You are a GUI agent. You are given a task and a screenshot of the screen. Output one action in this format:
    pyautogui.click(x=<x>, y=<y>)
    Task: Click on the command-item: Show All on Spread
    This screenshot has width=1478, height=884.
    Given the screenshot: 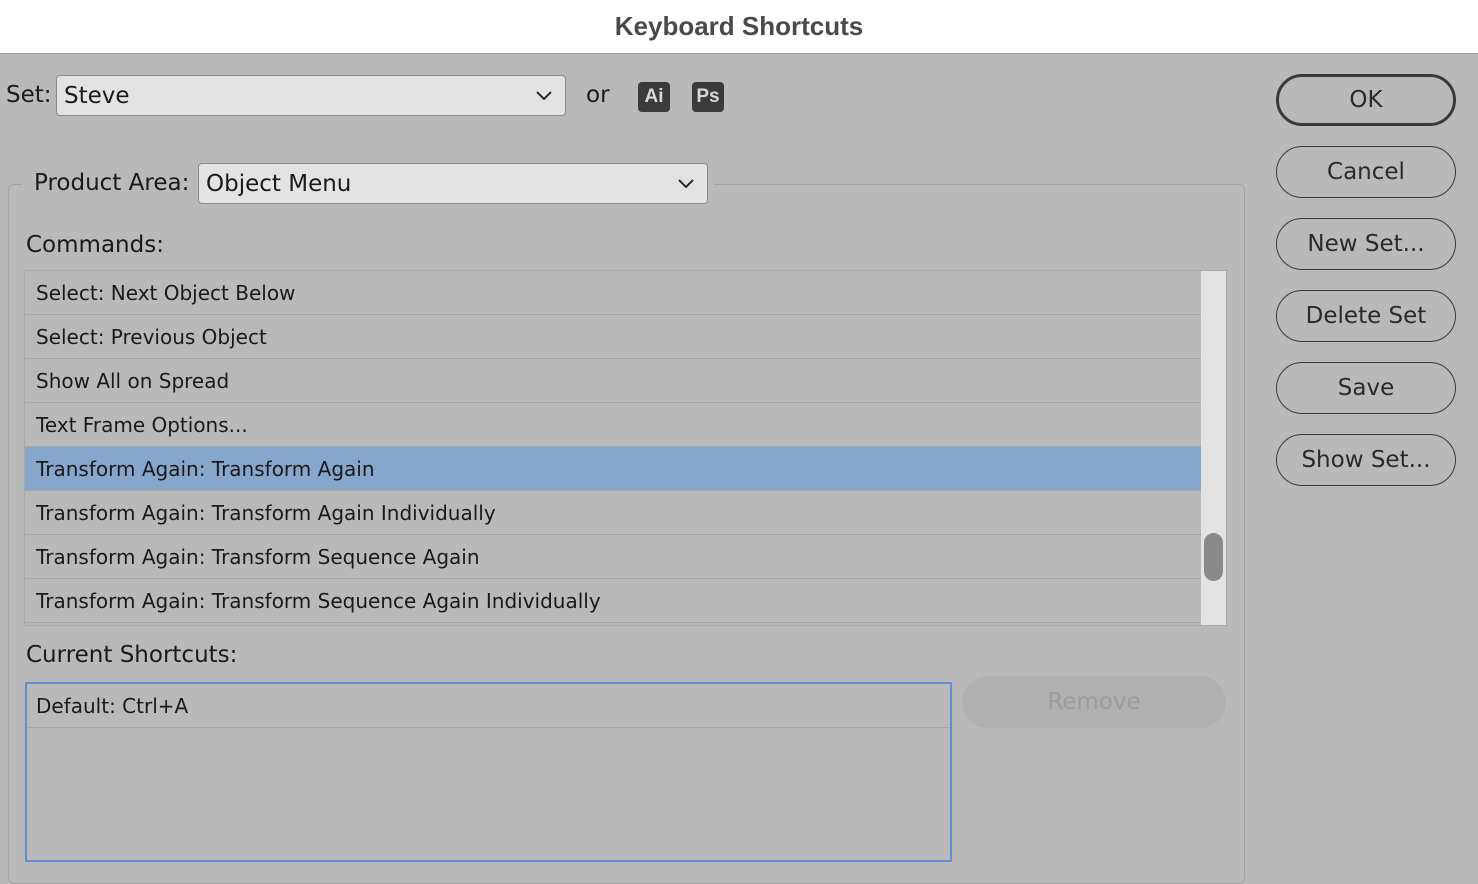 What is the action you would take?
    pyautogui.click(x=613, y=381)
    